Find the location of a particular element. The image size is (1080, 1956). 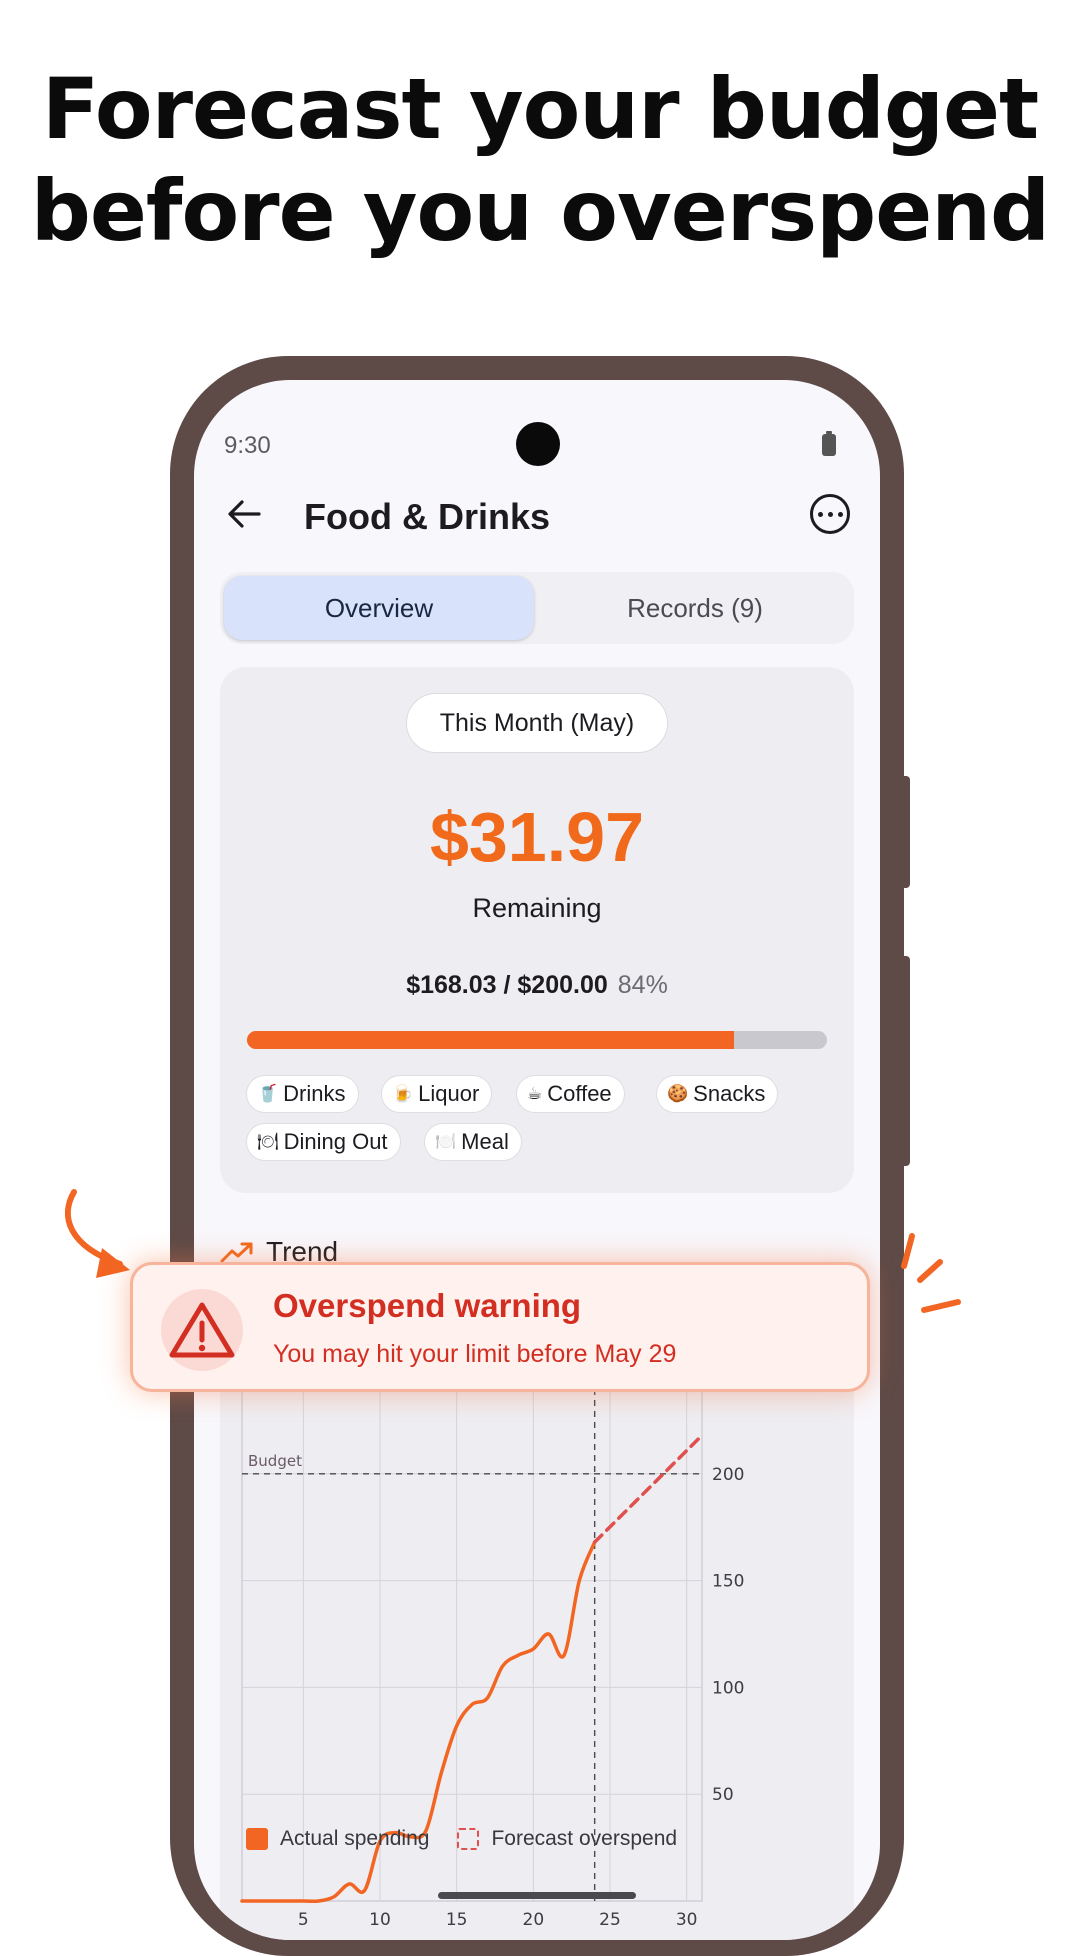

remaining-amount: $31.97 is located at coordinates (537, 837).